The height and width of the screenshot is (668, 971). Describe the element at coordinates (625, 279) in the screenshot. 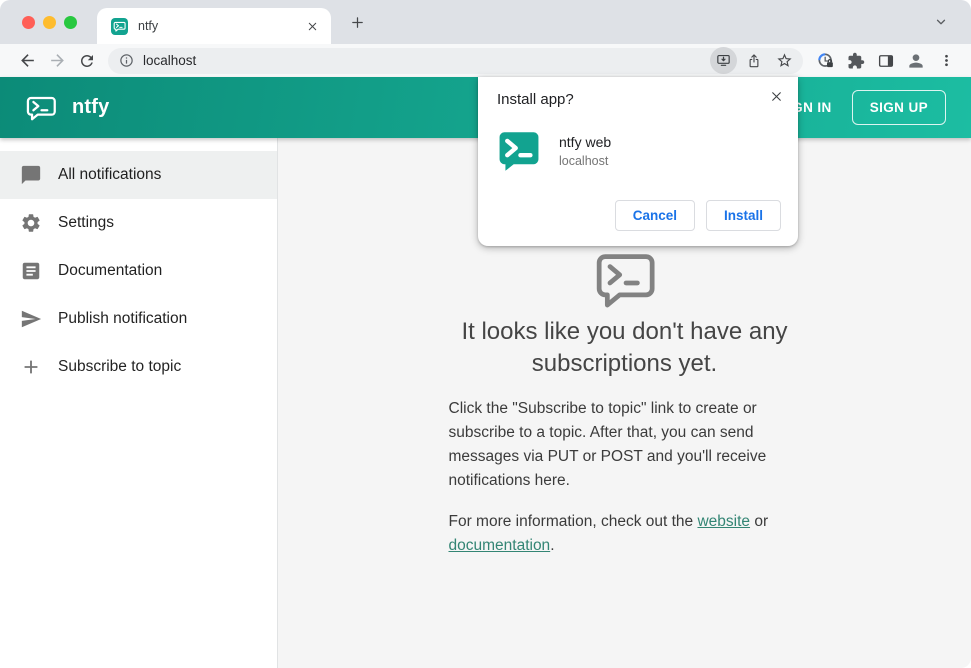

I see `ntfy-empty-state-icon` at that location.